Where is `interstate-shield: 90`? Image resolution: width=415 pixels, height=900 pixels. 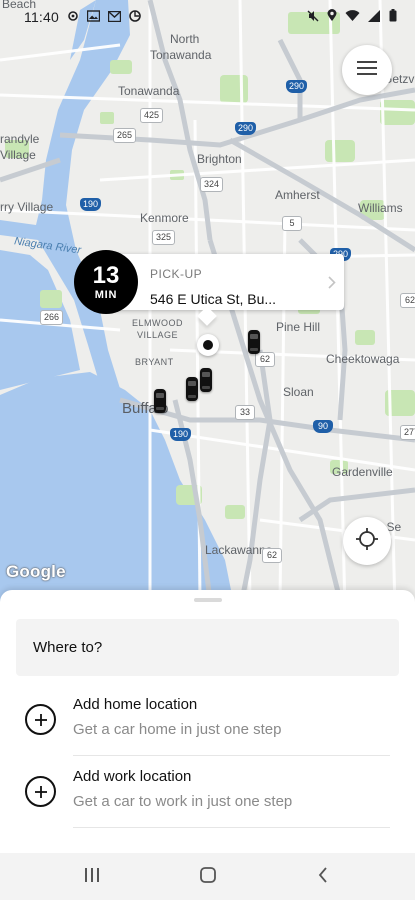 interstate-shield: 90 is located at coordinates (323, 426).